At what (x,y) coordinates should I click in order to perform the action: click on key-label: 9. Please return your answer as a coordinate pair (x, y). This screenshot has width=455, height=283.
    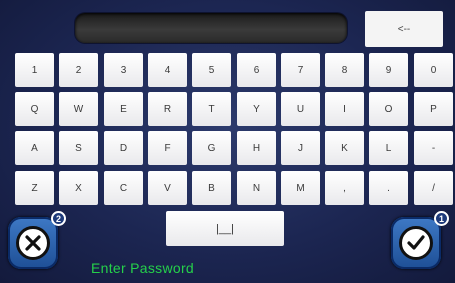
    Looking at the image, I should click on (388, 70).